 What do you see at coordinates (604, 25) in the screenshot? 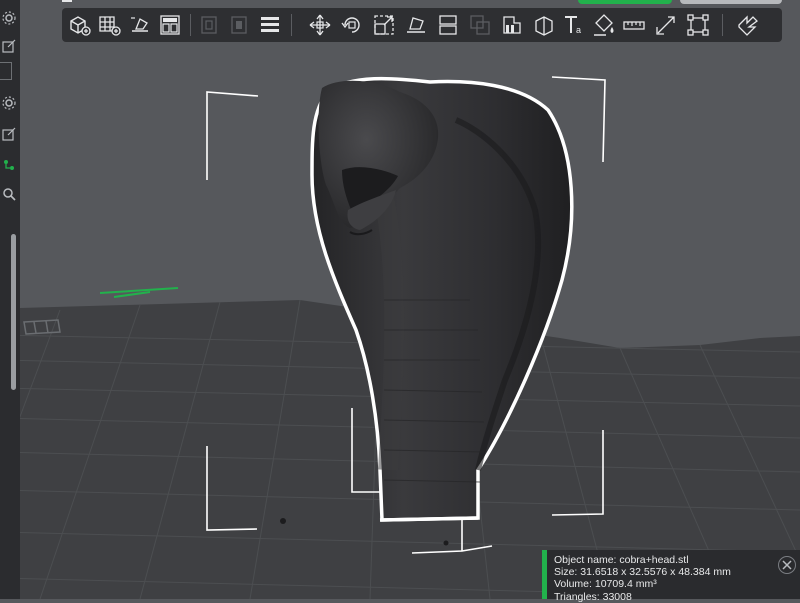
I see `color-paint-icon` at bounding box center [604, 25].